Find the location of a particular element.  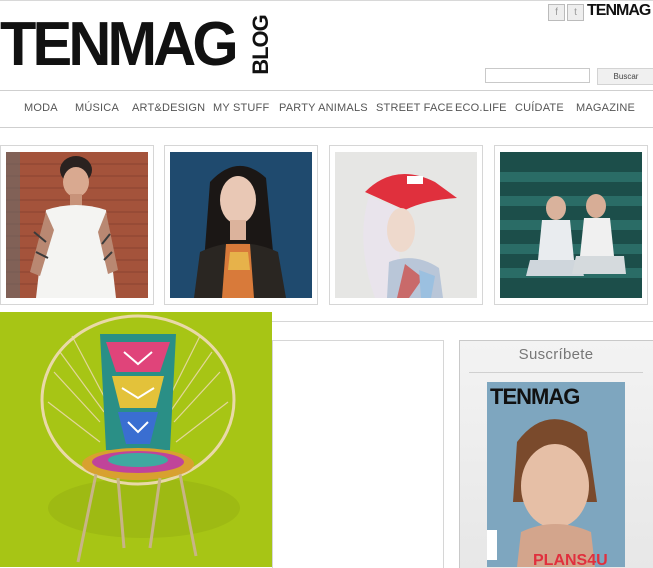

logo-wordmark: TENMAG is located at coordinates (119, 44).